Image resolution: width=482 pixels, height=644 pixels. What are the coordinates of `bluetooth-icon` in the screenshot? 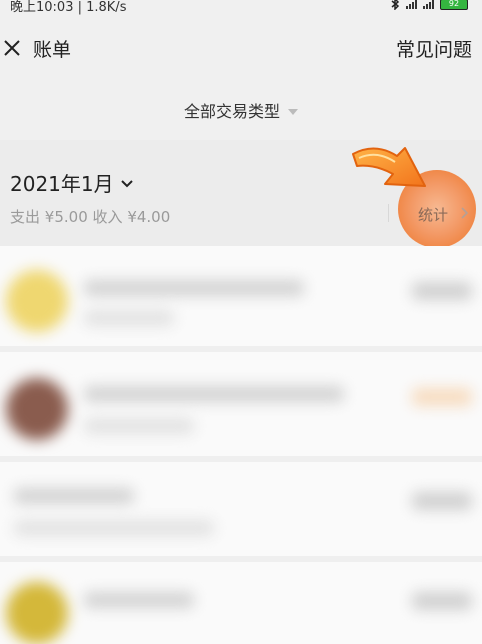 It's located at (395, 5).